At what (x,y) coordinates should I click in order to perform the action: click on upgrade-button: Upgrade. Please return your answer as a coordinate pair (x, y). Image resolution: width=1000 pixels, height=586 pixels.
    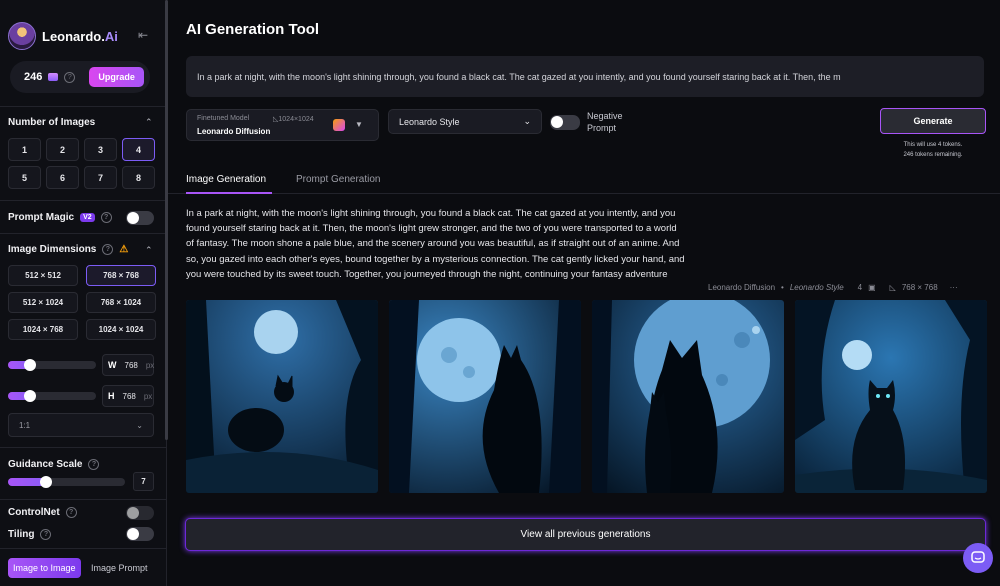
    Looking at the image, I should click on (116, 77).